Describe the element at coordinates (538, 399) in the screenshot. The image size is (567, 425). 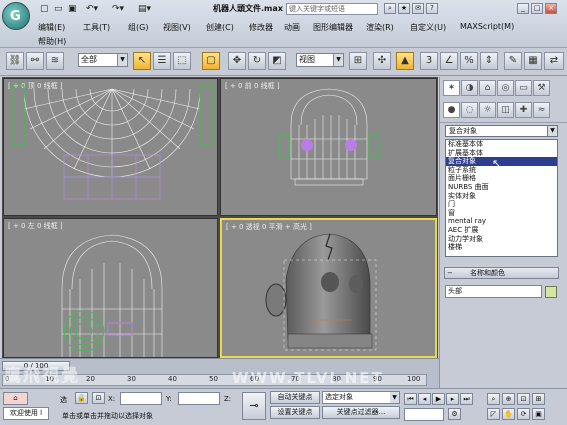
I see `zoom-extents-all-icon: ⊞` at that location.